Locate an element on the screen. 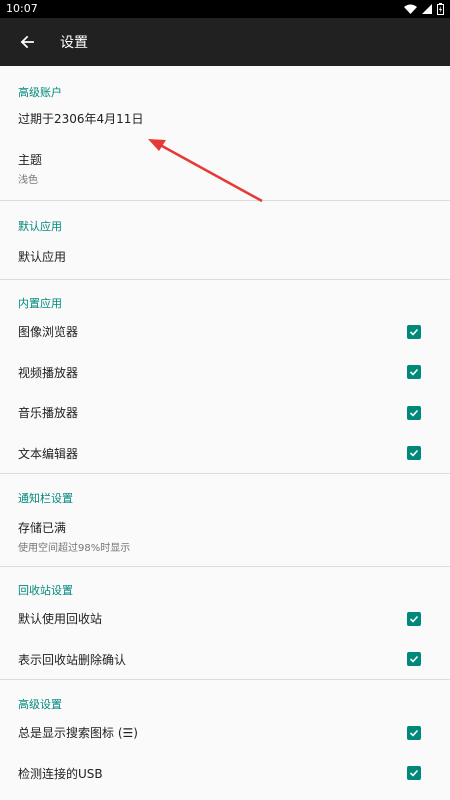 The height and width of the screenshot is (800, 450). status-icons is located at coordinates (424, 9).